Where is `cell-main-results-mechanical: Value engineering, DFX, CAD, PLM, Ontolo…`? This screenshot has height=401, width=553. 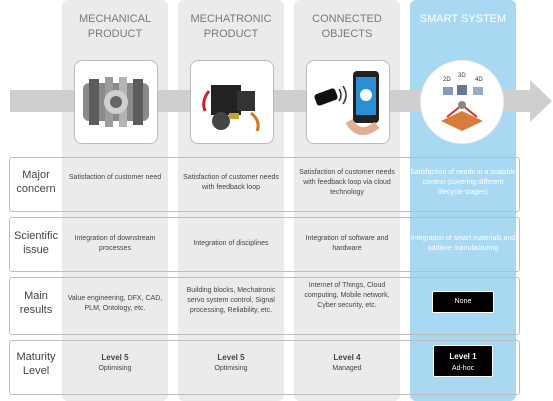 cell-main-results-mechanical: Value engineering, DFX, CAD, PLM, Ontolo… is located at coordinates (115, 303).